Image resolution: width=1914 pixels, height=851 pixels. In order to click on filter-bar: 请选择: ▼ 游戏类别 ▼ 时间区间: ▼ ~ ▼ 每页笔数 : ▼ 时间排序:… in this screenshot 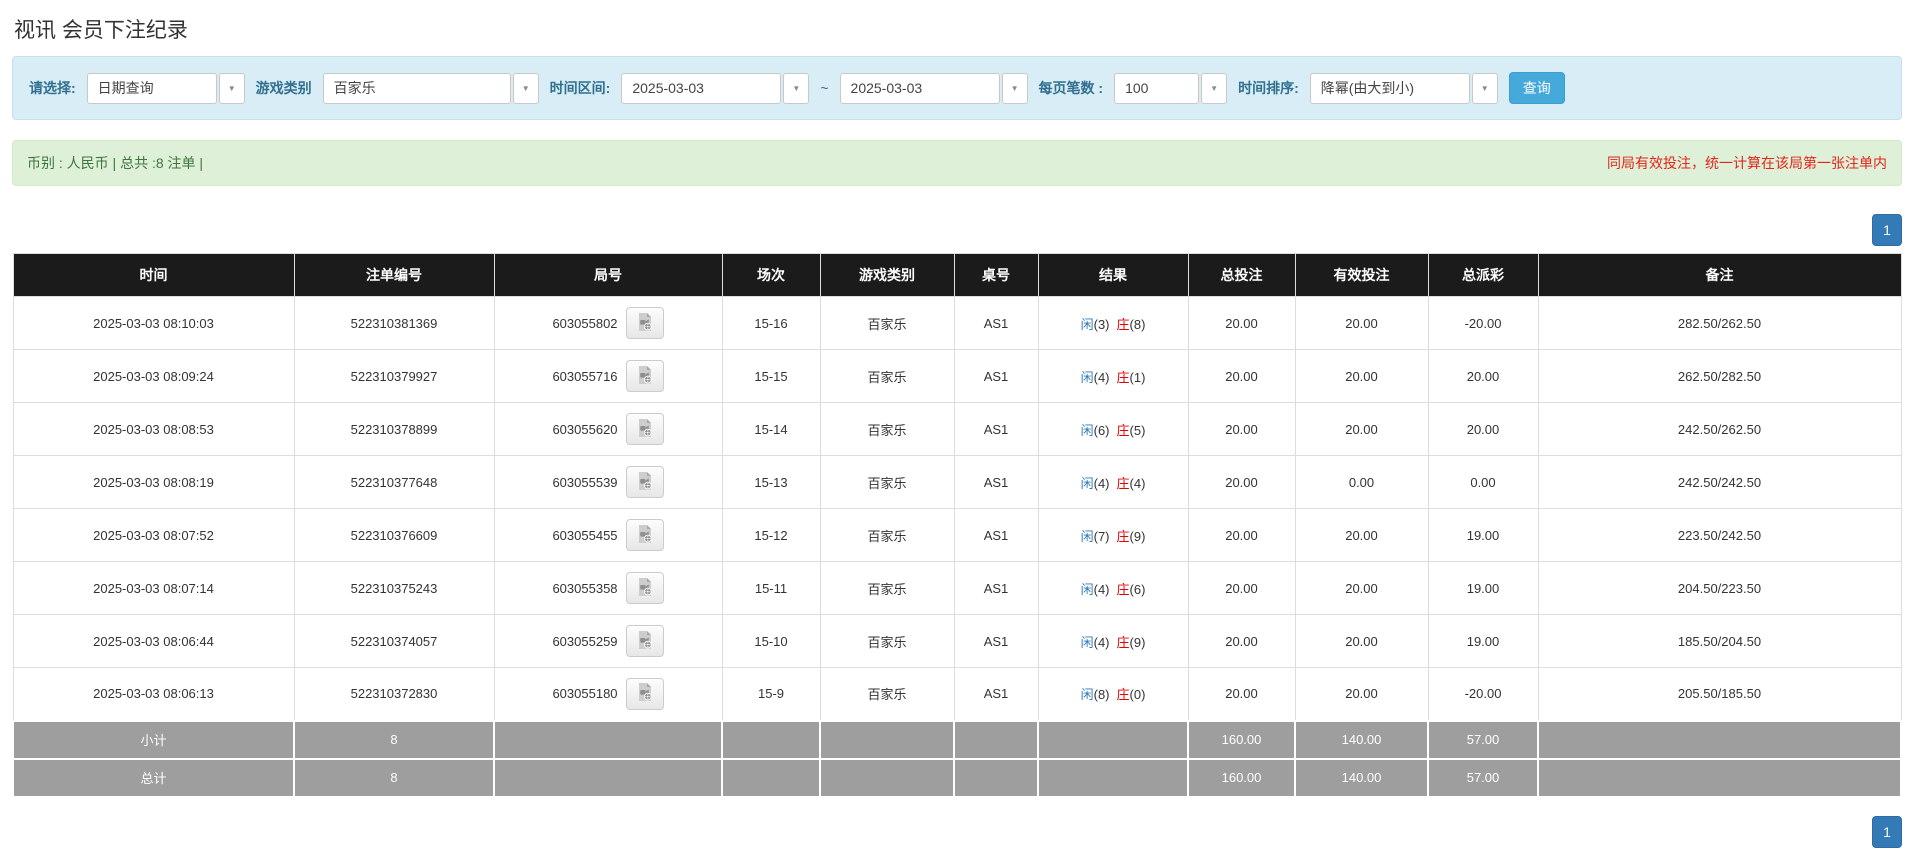, I will do `click(957, 88)`.